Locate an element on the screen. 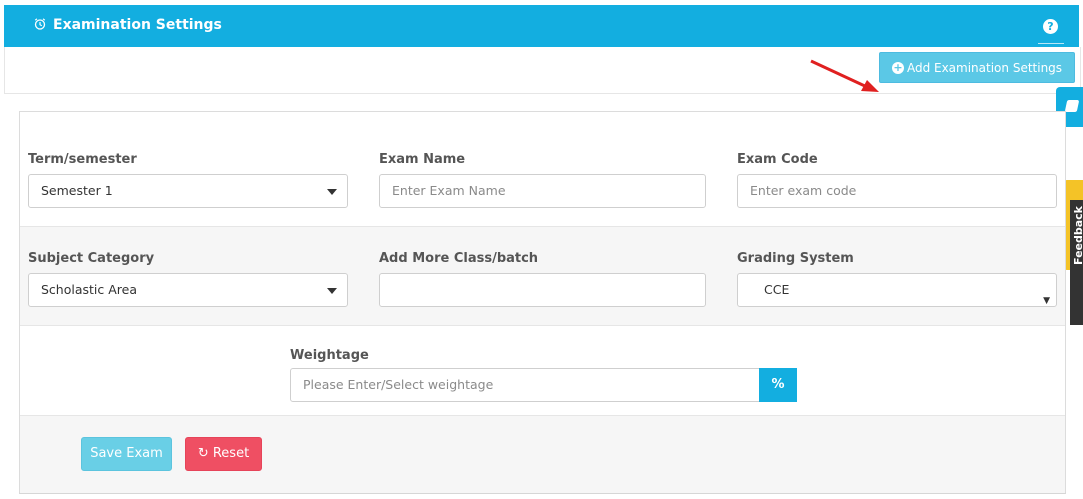  book-icon is located at coordinates (1072, 106).